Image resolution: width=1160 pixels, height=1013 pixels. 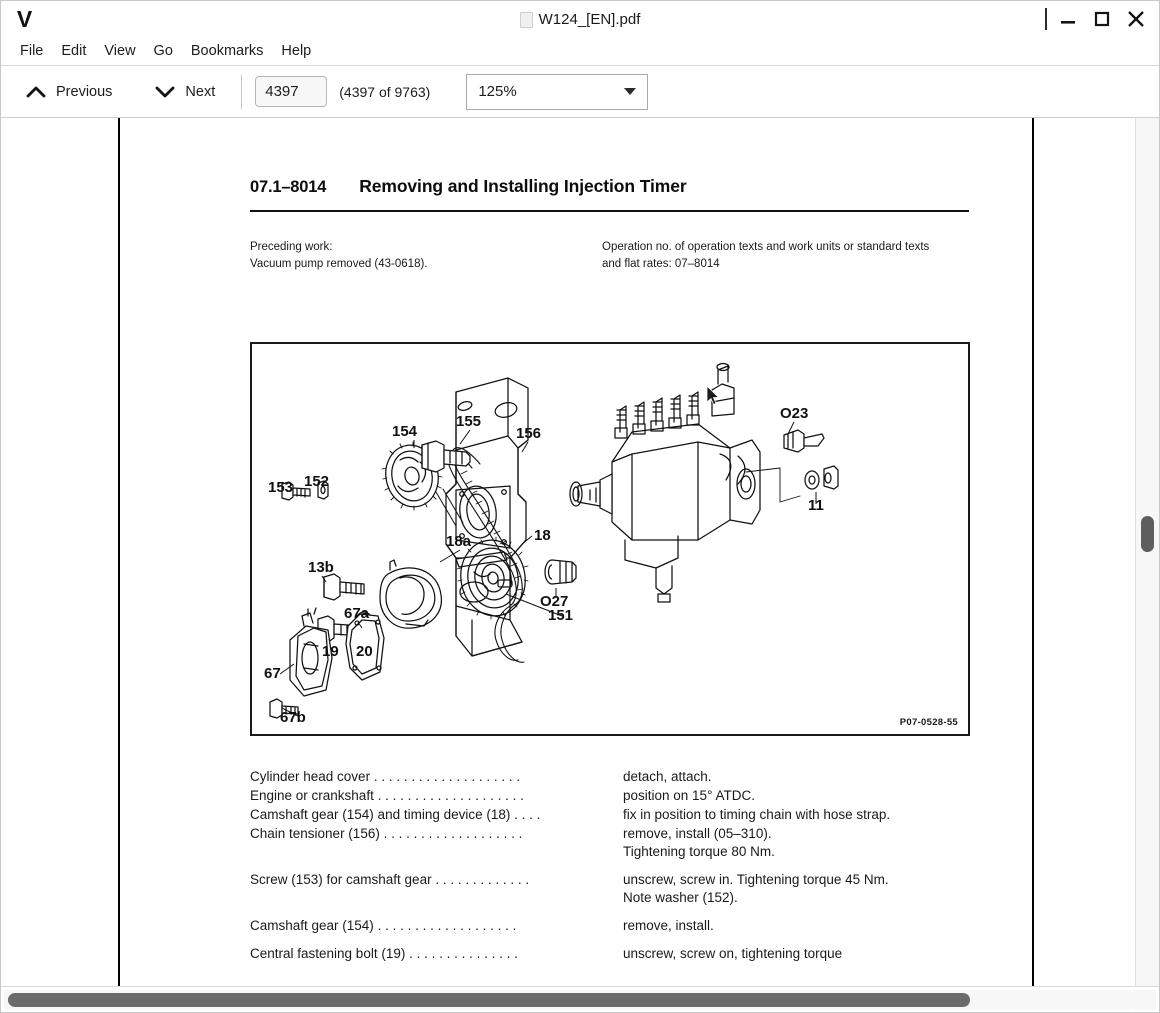 What do you see at coordinates (357, 613) in the screenshot?
I see `svg-text: 67a` at bounding box center [357, 613].